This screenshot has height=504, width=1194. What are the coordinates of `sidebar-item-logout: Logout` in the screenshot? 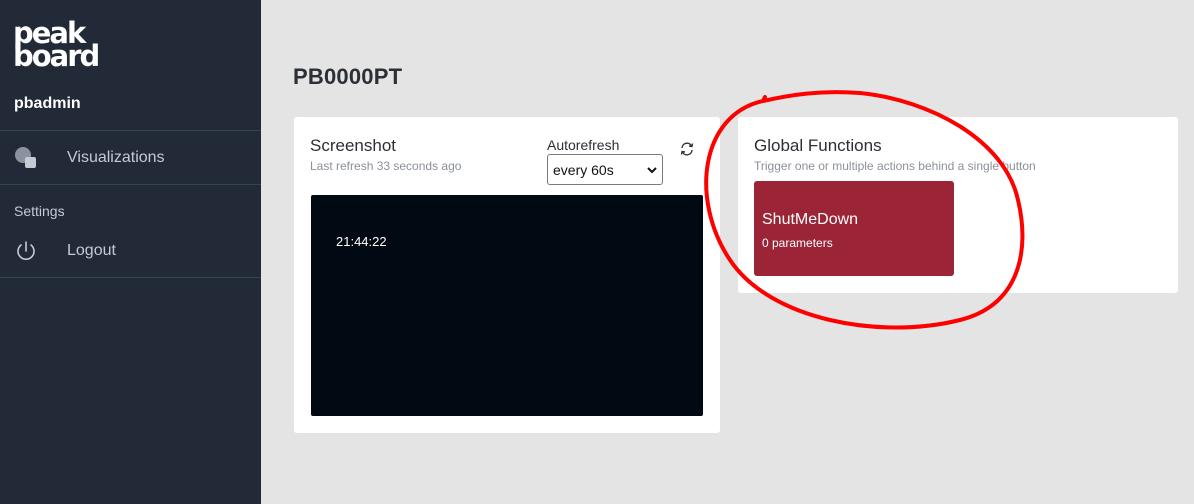 It's located at (130, 251).